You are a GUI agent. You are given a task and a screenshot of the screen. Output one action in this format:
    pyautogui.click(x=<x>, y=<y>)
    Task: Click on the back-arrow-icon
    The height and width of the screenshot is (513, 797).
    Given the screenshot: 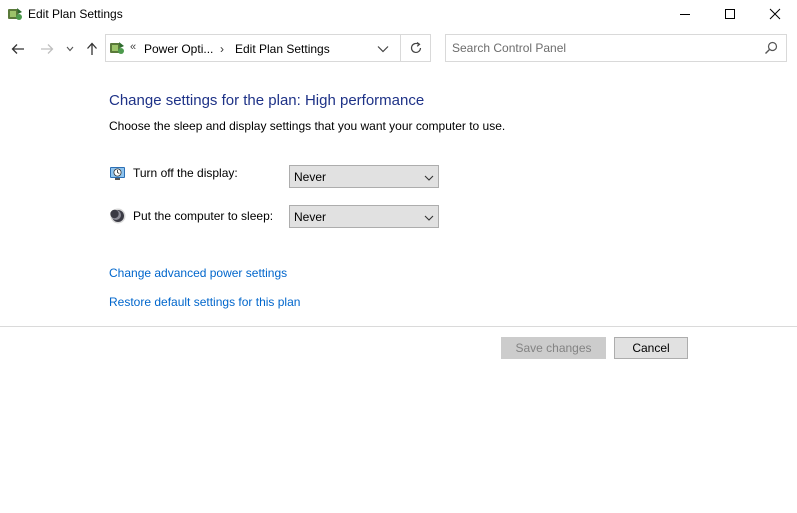 What is the action you would take?
    pyautogui.click(x=17, y=49)
    